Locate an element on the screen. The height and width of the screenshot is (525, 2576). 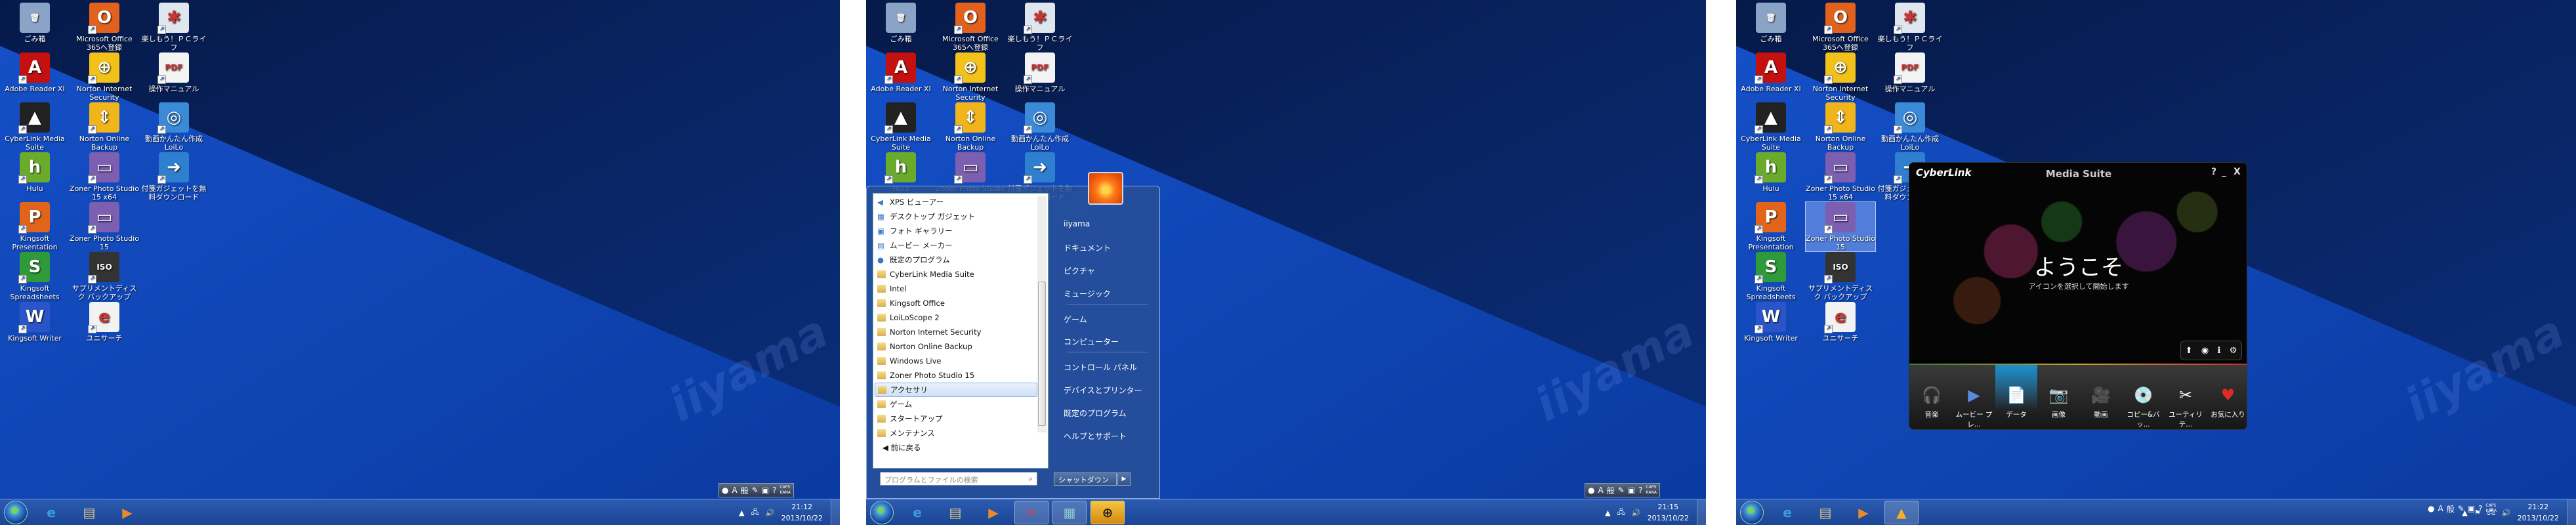
program-item: ▤ ムービー メーカー is located at coordinates (956, 245).